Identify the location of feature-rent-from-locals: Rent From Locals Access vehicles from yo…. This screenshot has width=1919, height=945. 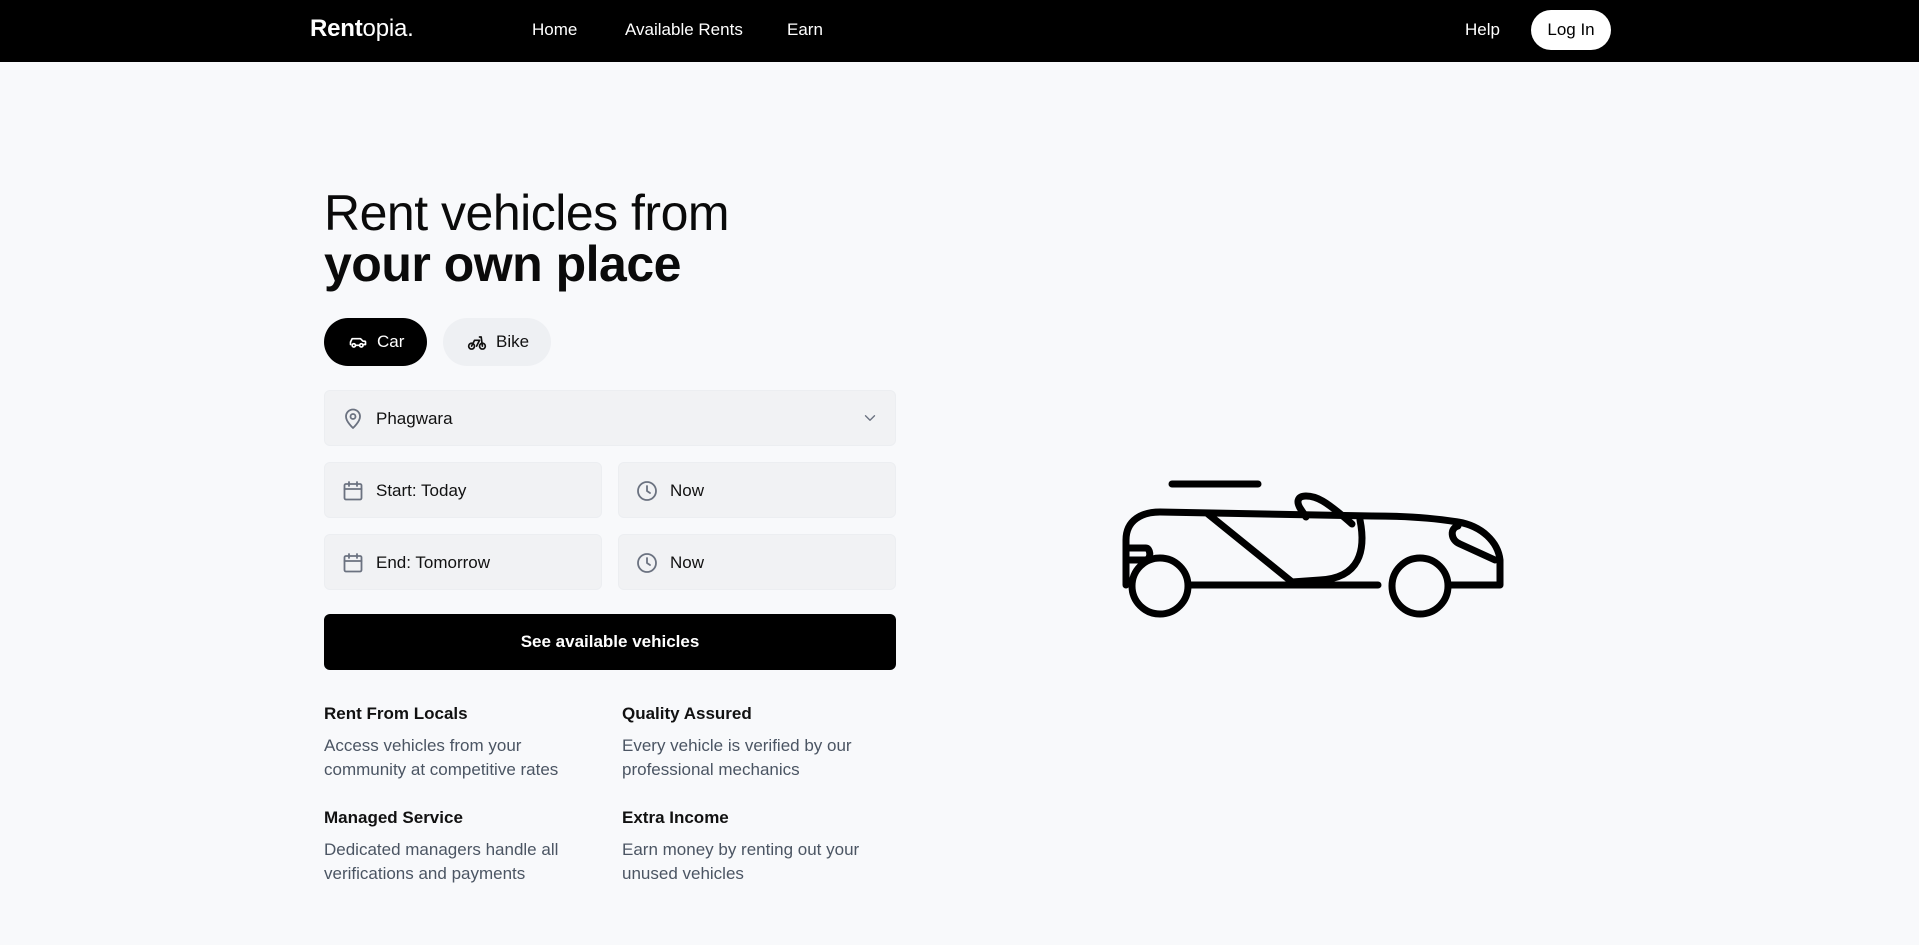
(454, 743).